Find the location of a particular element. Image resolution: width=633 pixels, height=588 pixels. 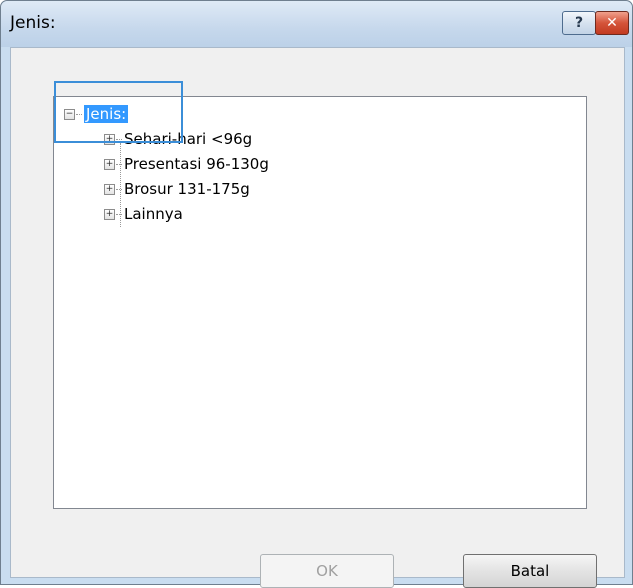

tree-node-lainnya: + Lainnya is located at coordinates (143, 214).